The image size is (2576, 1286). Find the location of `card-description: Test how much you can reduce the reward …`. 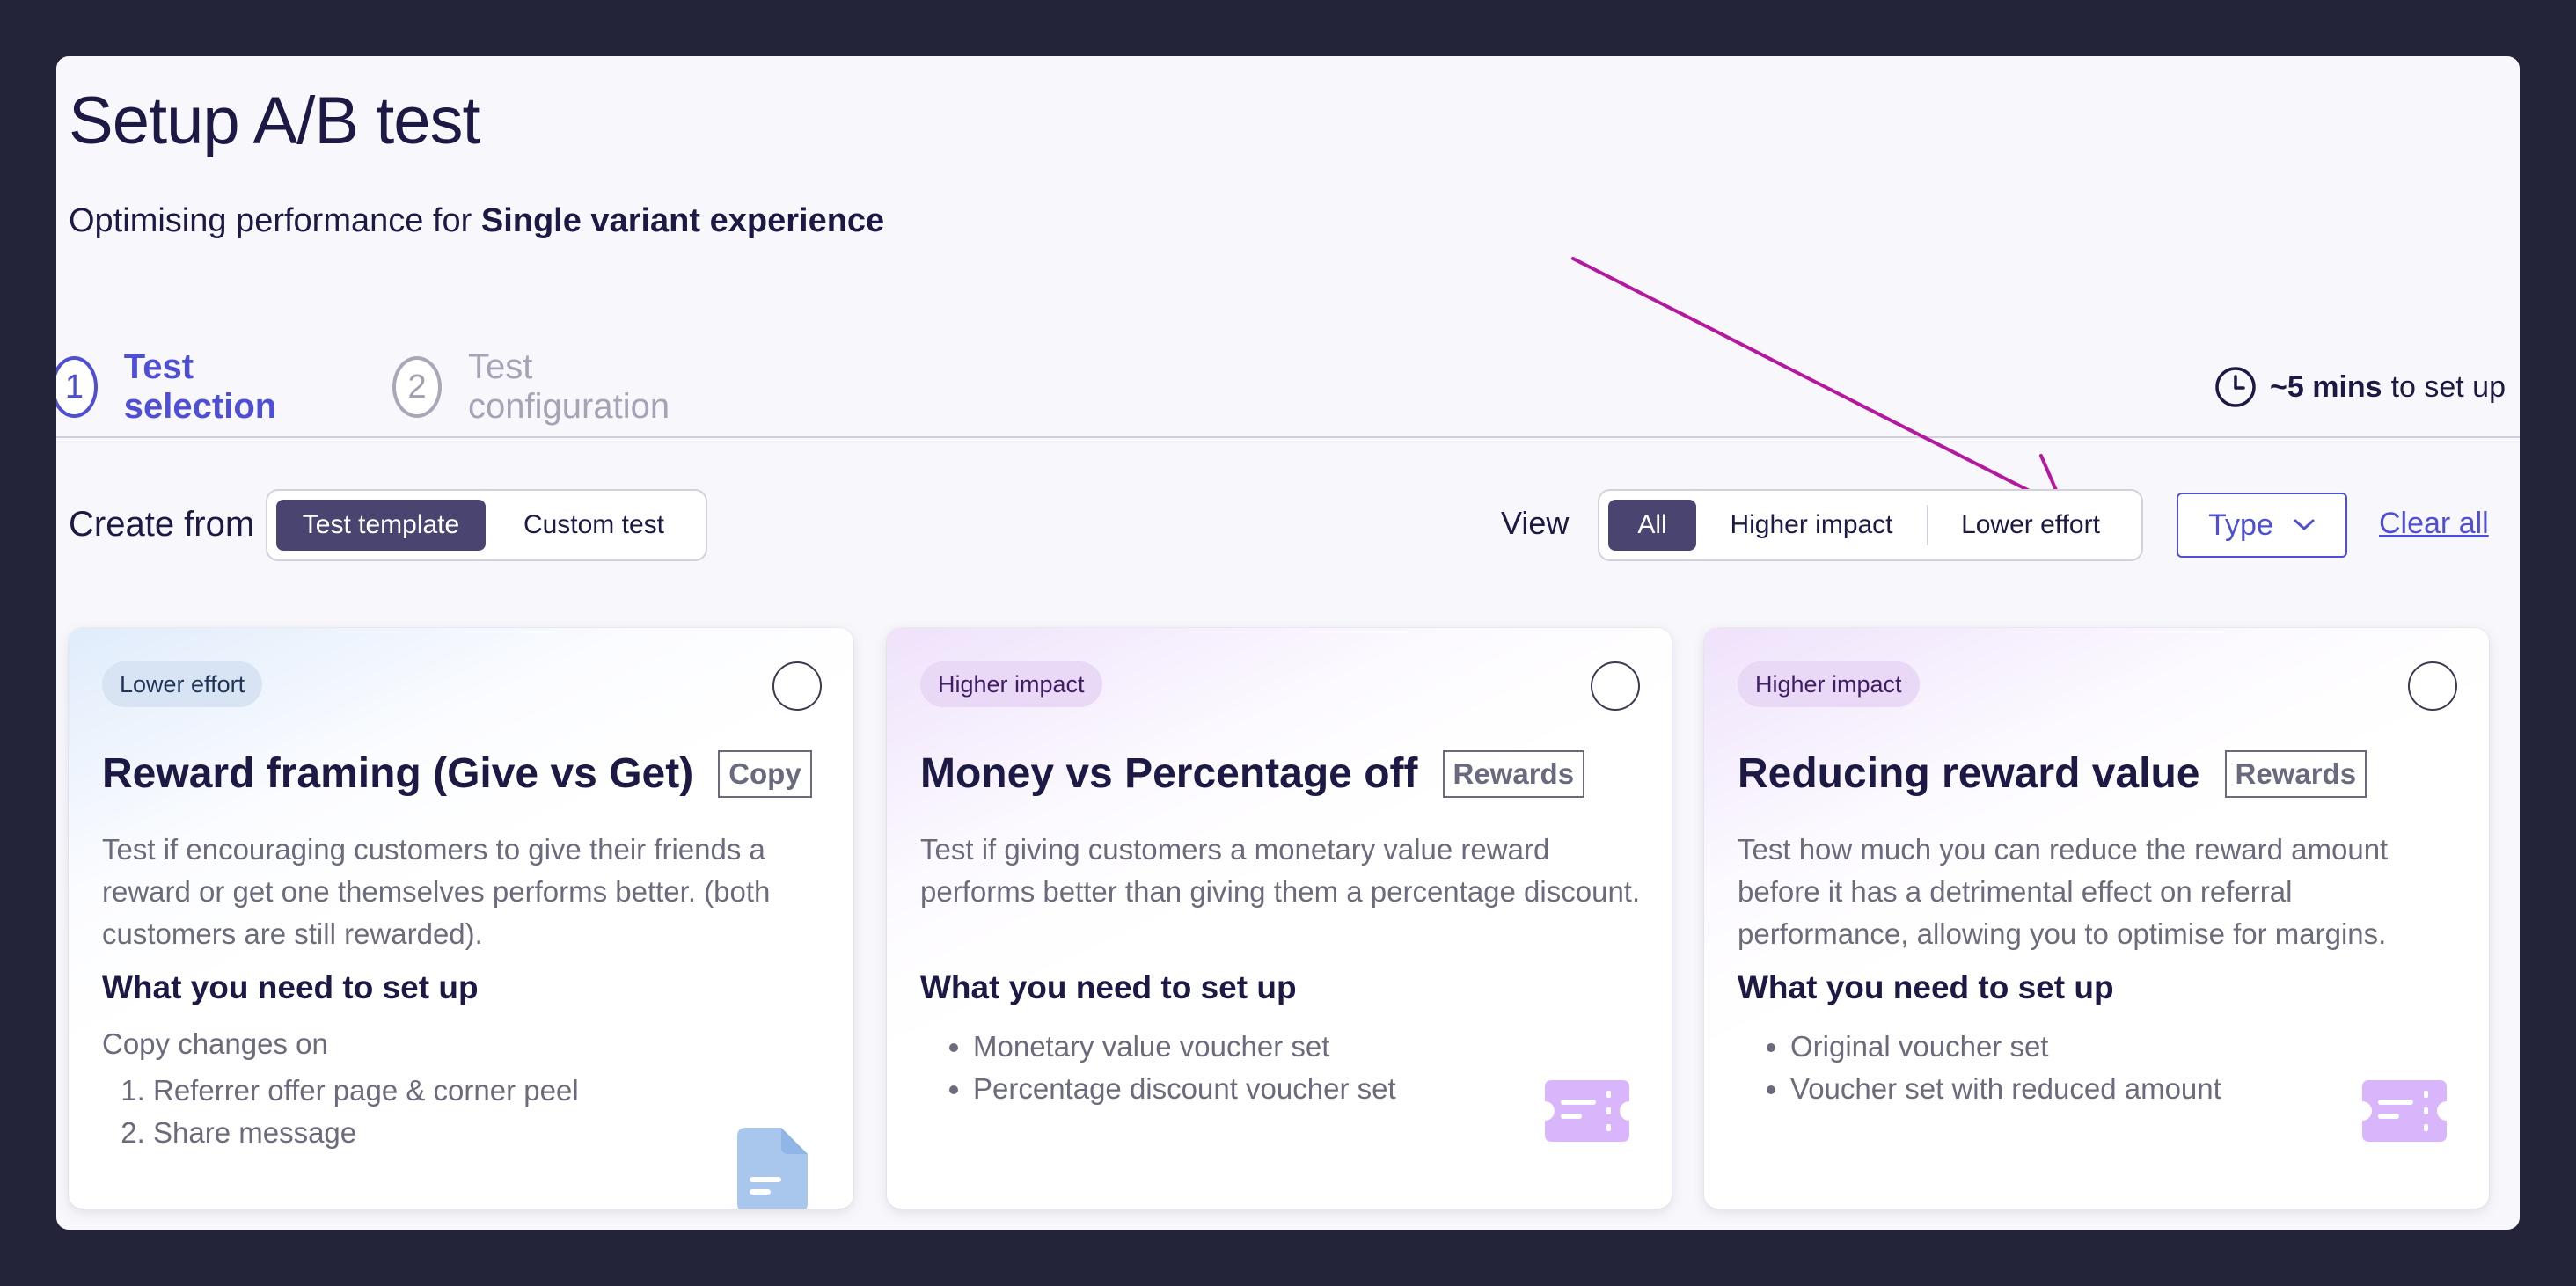

card-description: Test how much you can reduce the reward … is located at coordinates (2063, 891).